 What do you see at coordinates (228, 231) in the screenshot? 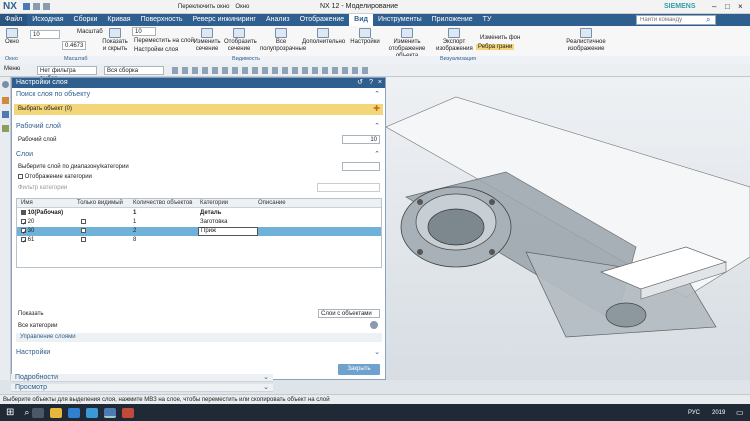
I see `category-edit-input: Приж` at bounding box center [228, 231].